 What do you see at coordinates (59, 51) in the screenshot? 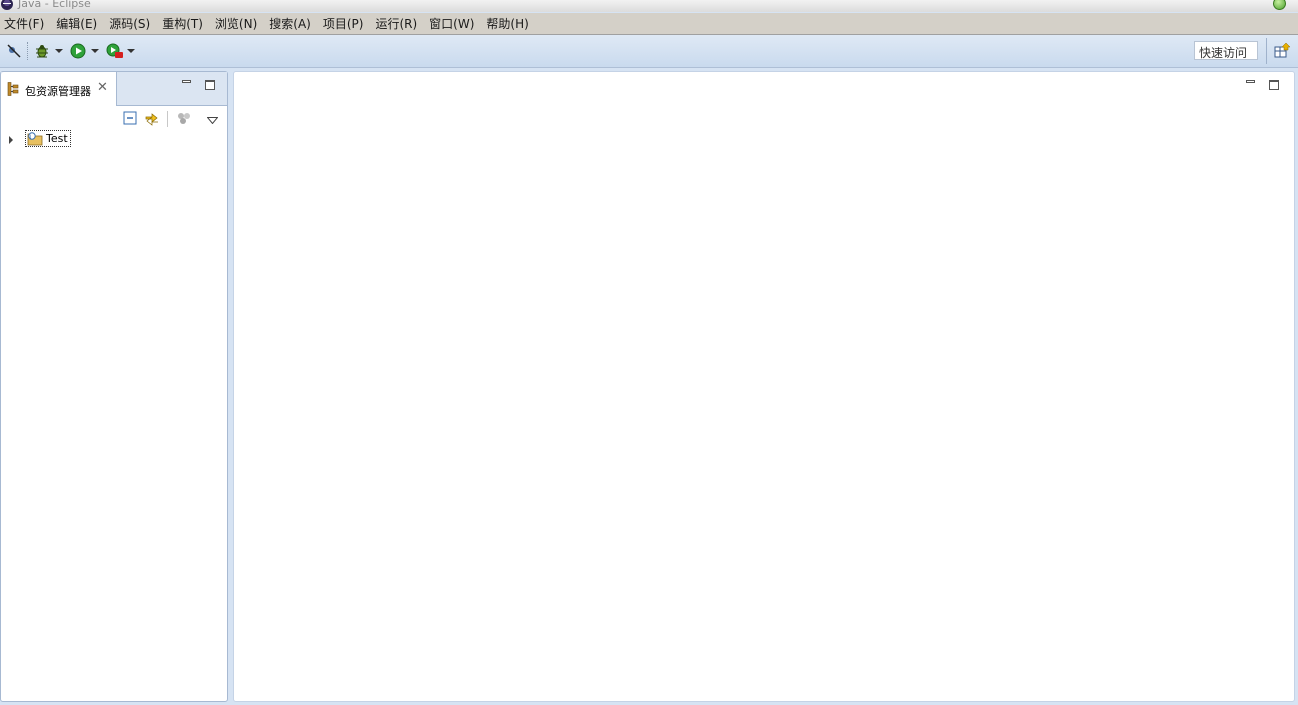
I see `debug-dropdown-icon` at bounding box center [59, 51].